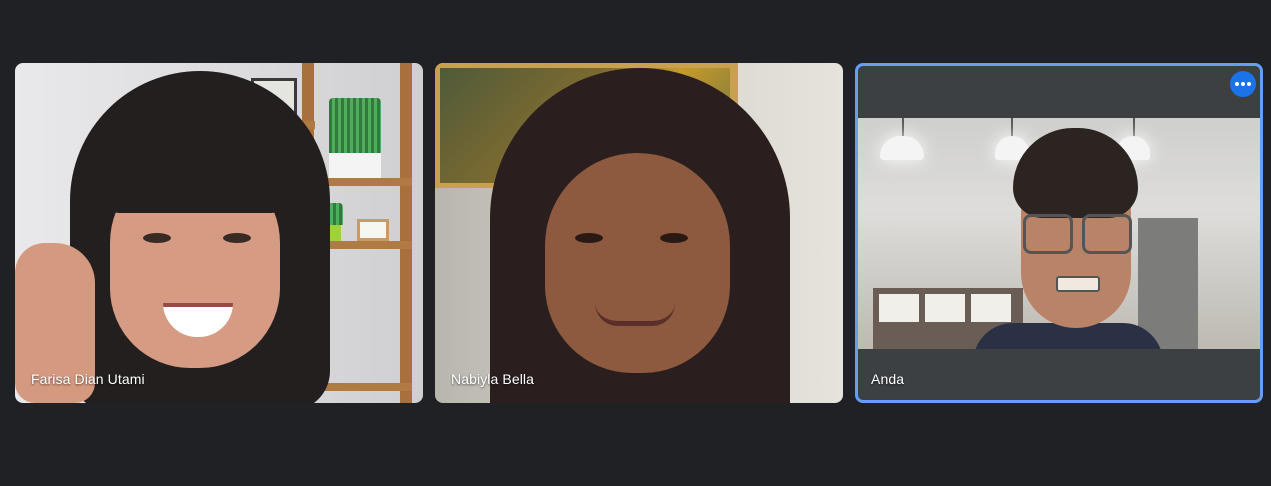  I want to click on participant-name: Nabiyla Bella, so click(493, 379).